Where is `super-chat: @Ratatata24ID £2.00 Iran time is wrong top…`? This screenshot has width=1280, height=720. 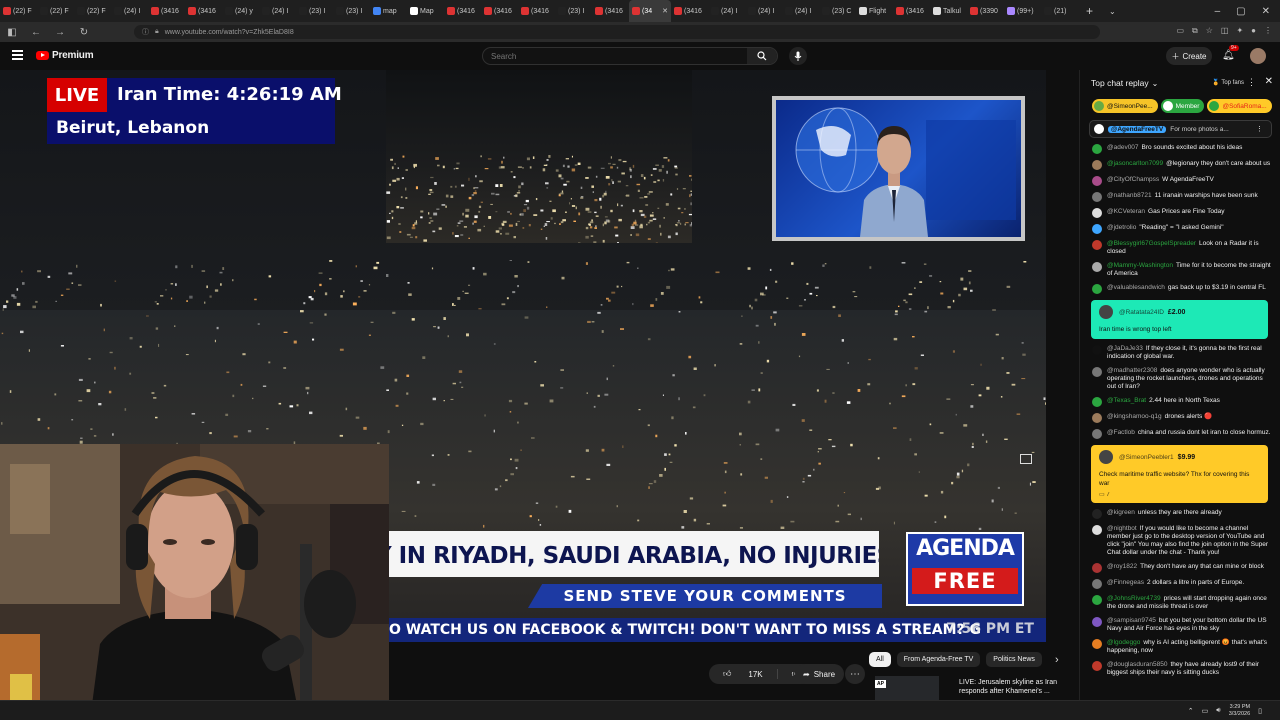 super-chat: @Ratatata24ID £2.00 Iran time is wrong top… is located at coordinates (1179, 319).